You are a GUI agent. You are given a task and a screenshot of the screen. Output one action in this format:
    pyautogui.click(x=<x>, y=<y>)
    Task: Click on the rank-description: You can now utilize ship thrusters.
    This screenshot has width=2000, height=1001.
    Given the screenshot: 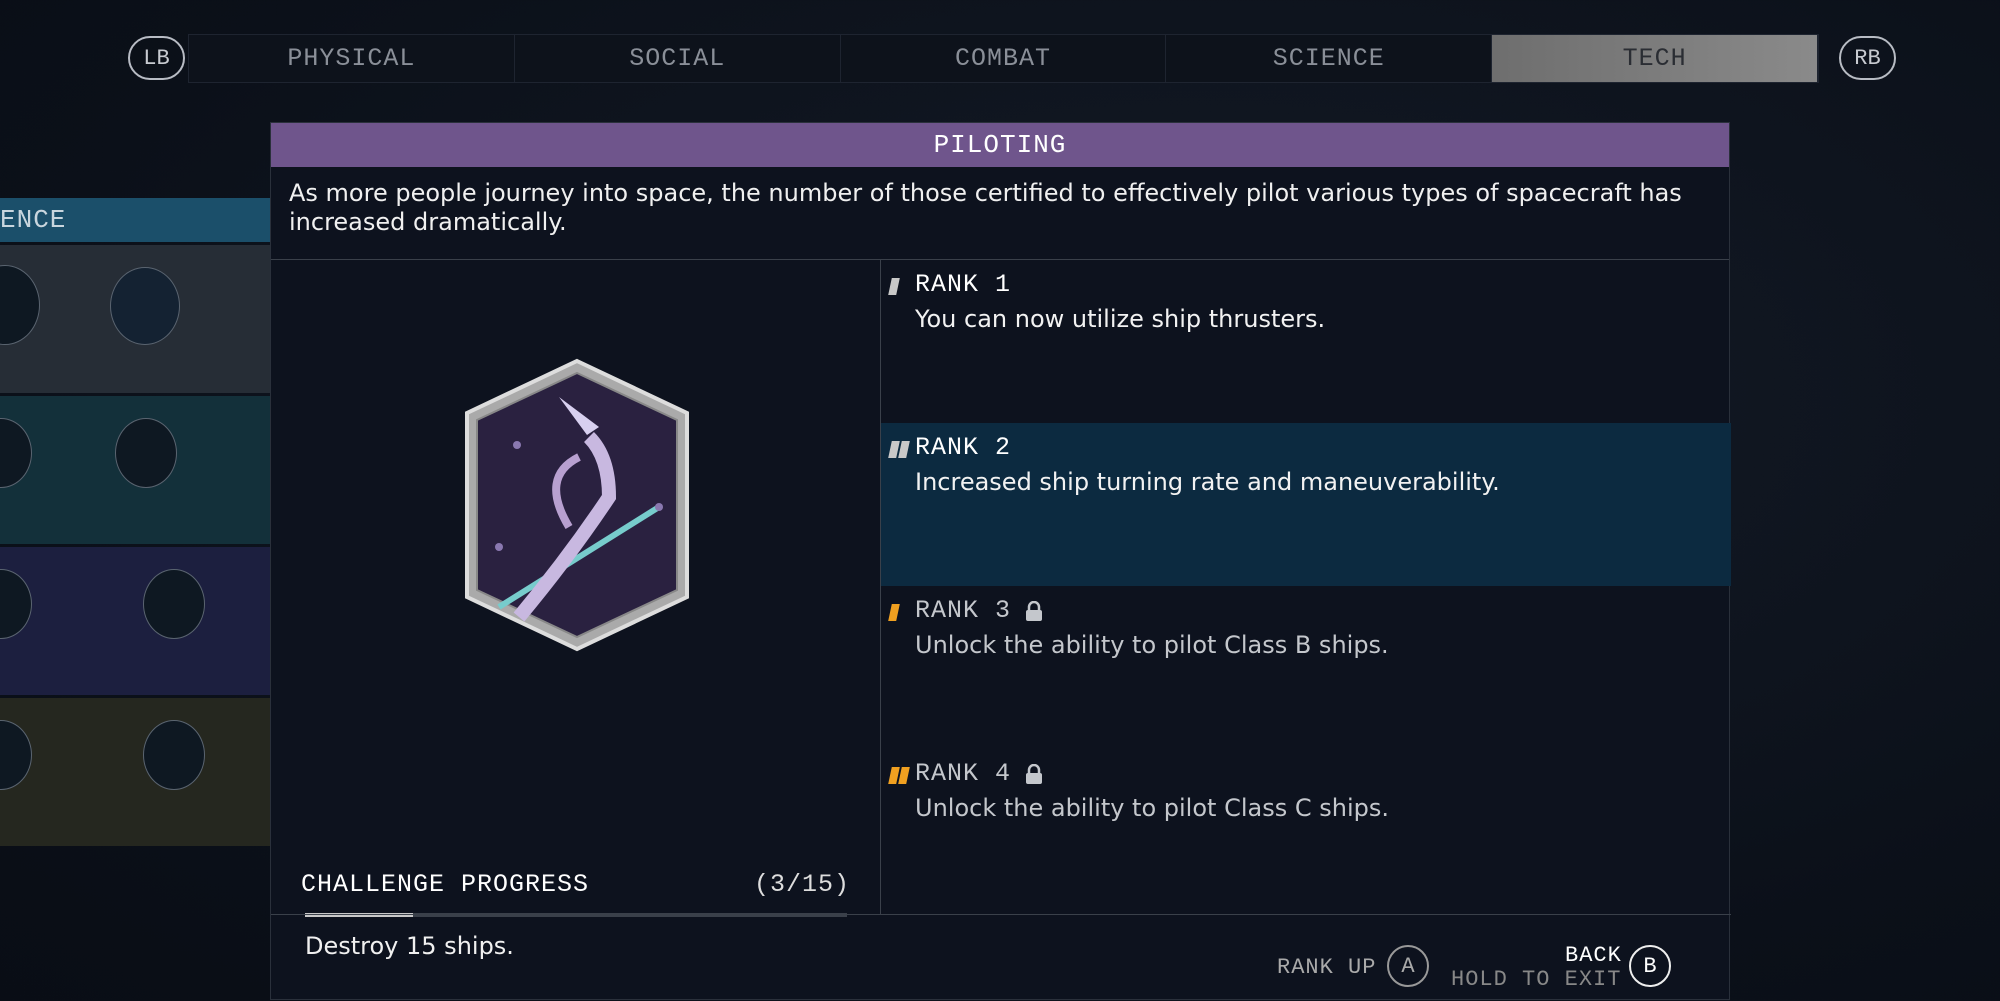 What is the action you would take?
    pyautogui.click(x=1120, y=319)
    